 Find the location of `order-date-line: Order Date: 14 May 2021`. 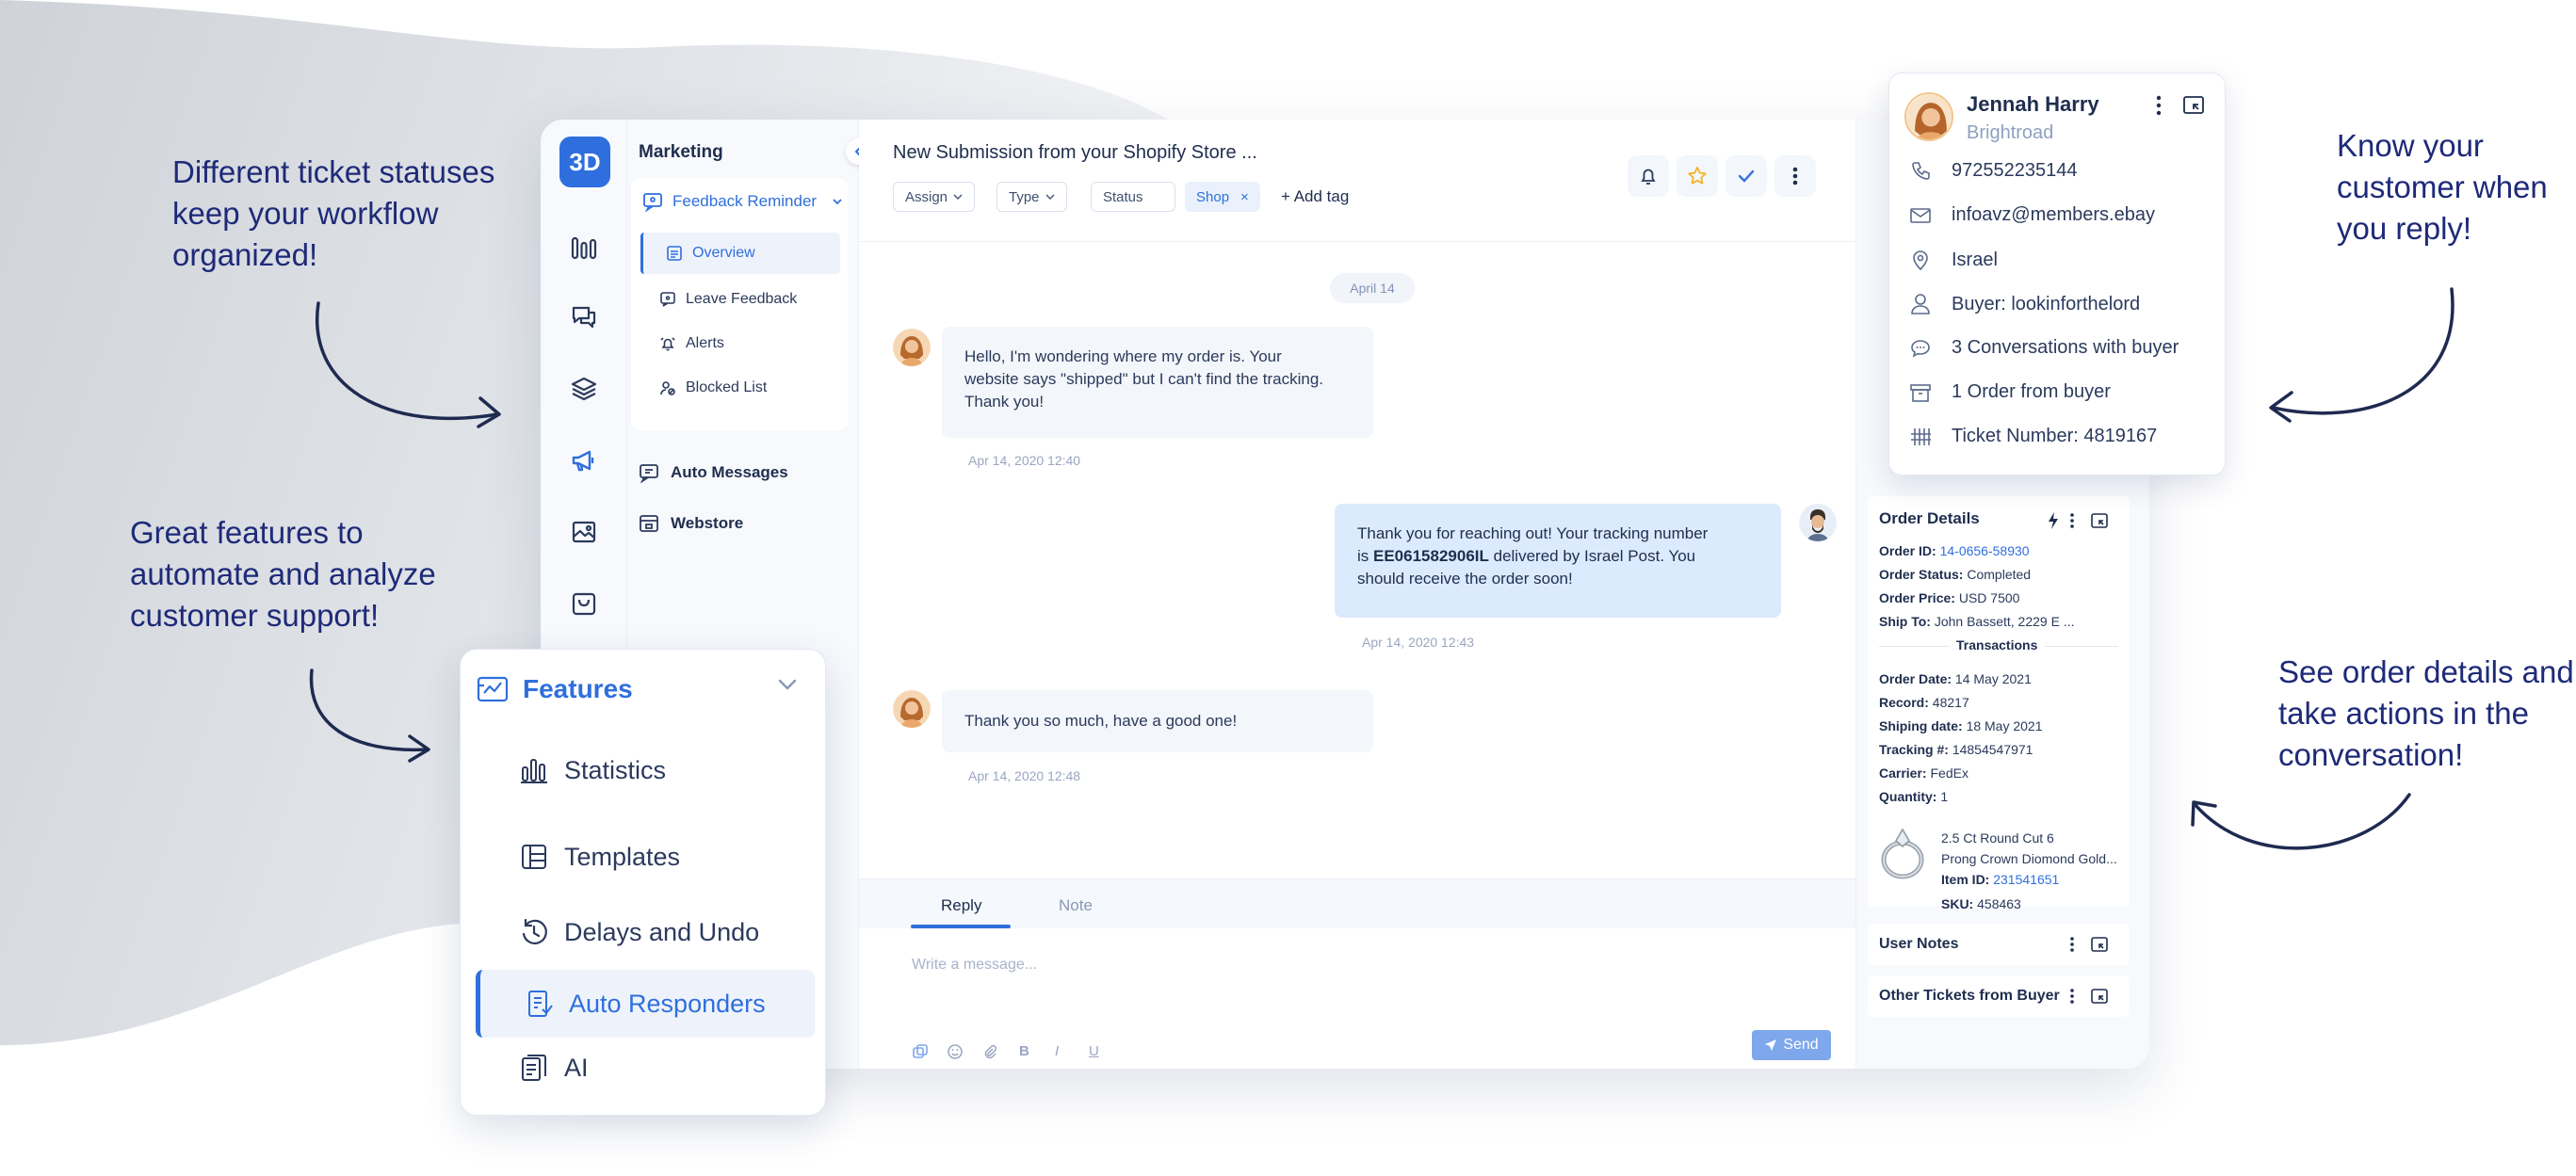

order-date-line: Order Date: 14 May 2021 is located at coordinates (1955, 679).